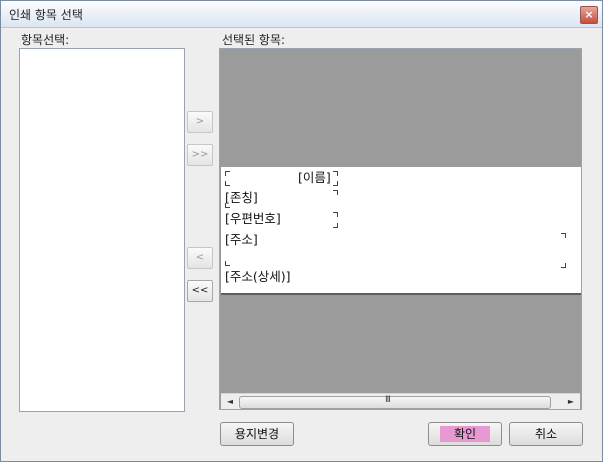  What do you see at coordinates (200, 122) in the screenshot?
I see `add-item-button: >` at bounding box center [200, 122].